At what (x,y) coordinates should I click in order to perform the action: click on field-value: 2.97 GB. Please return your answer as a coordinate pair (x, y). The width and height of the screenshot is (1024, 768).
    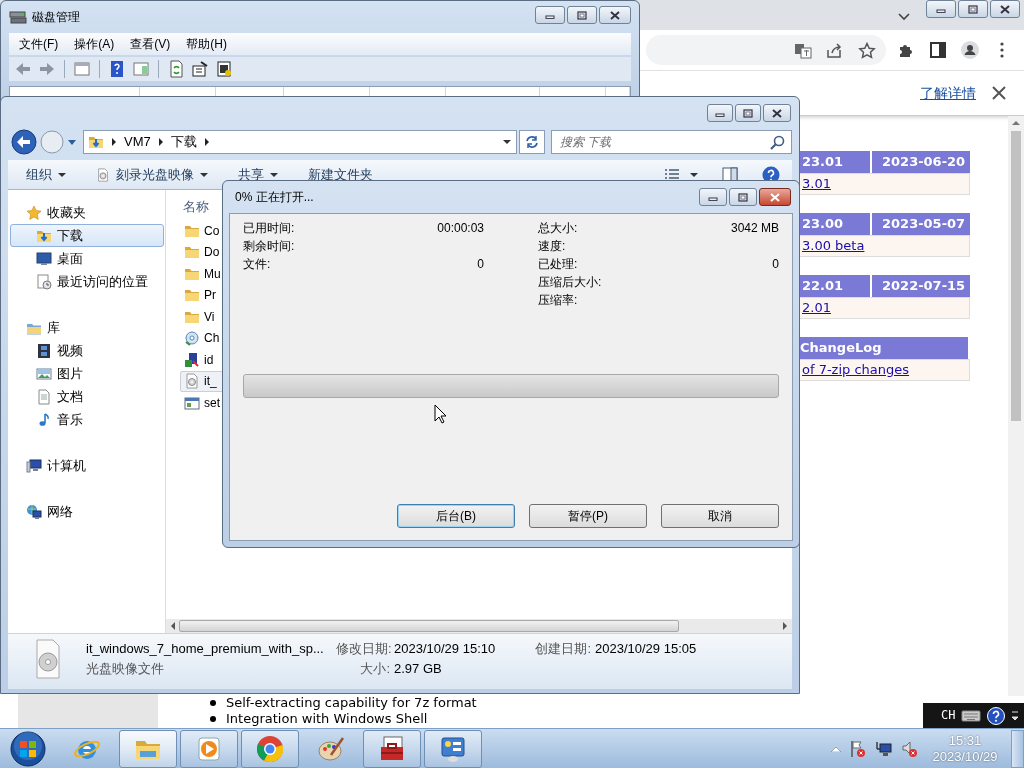
    Looking at the image, I should click on (418, 669).